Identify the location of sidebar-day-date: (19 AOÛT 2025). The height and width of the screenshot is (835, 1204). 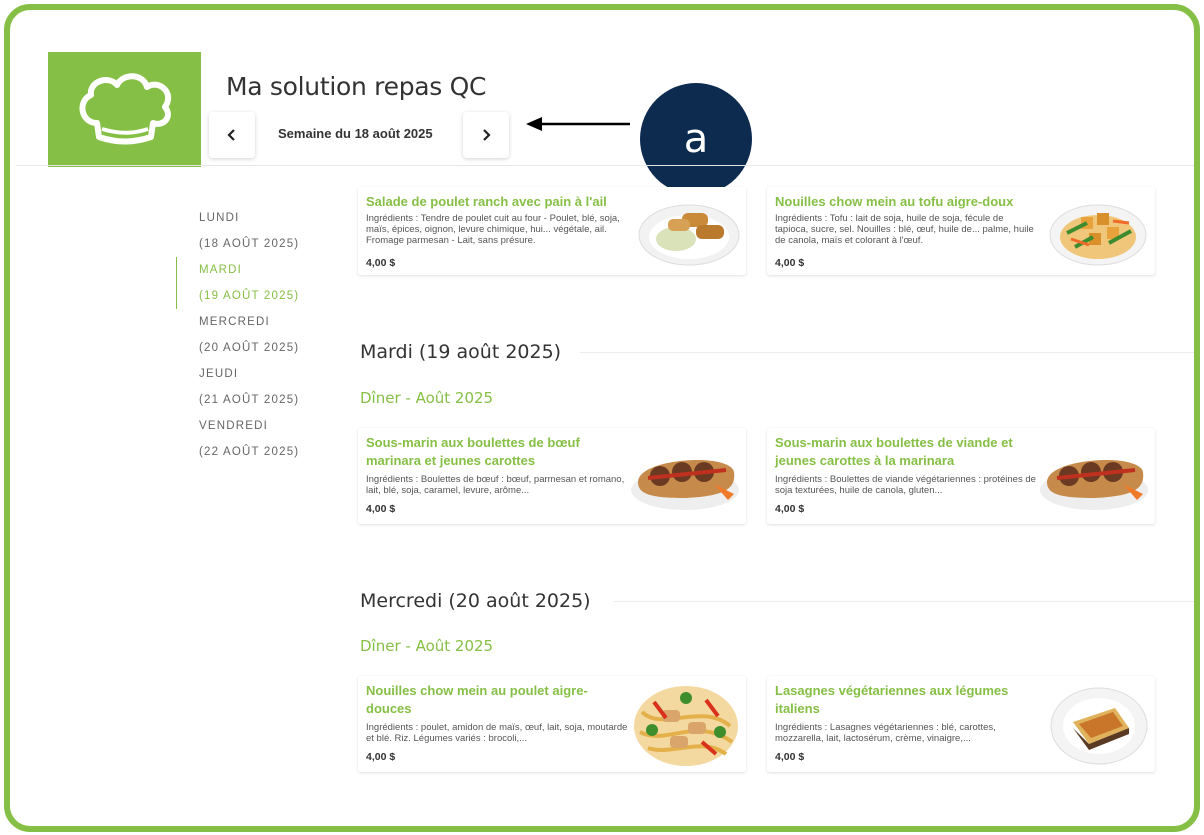
(249, 296).